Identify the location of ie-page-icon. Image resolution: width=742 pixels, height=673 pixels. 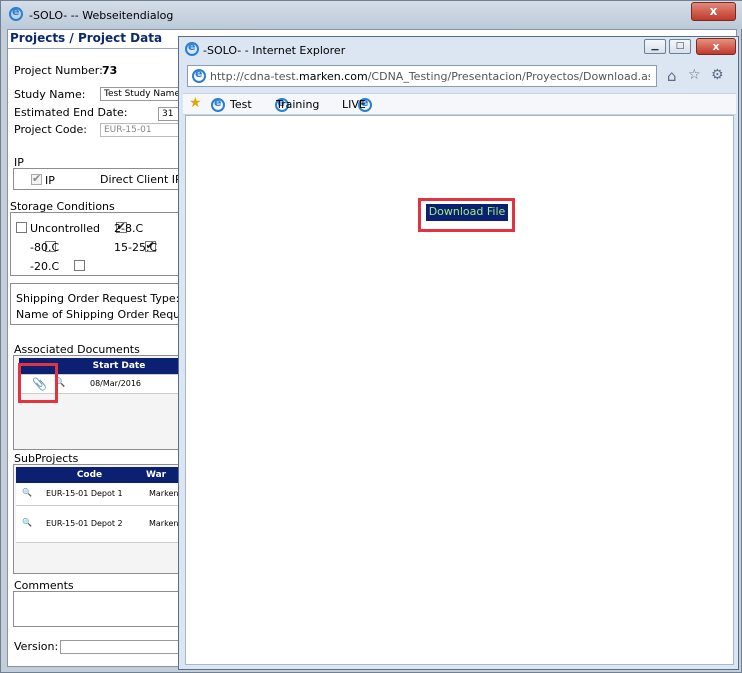
(199, 75).